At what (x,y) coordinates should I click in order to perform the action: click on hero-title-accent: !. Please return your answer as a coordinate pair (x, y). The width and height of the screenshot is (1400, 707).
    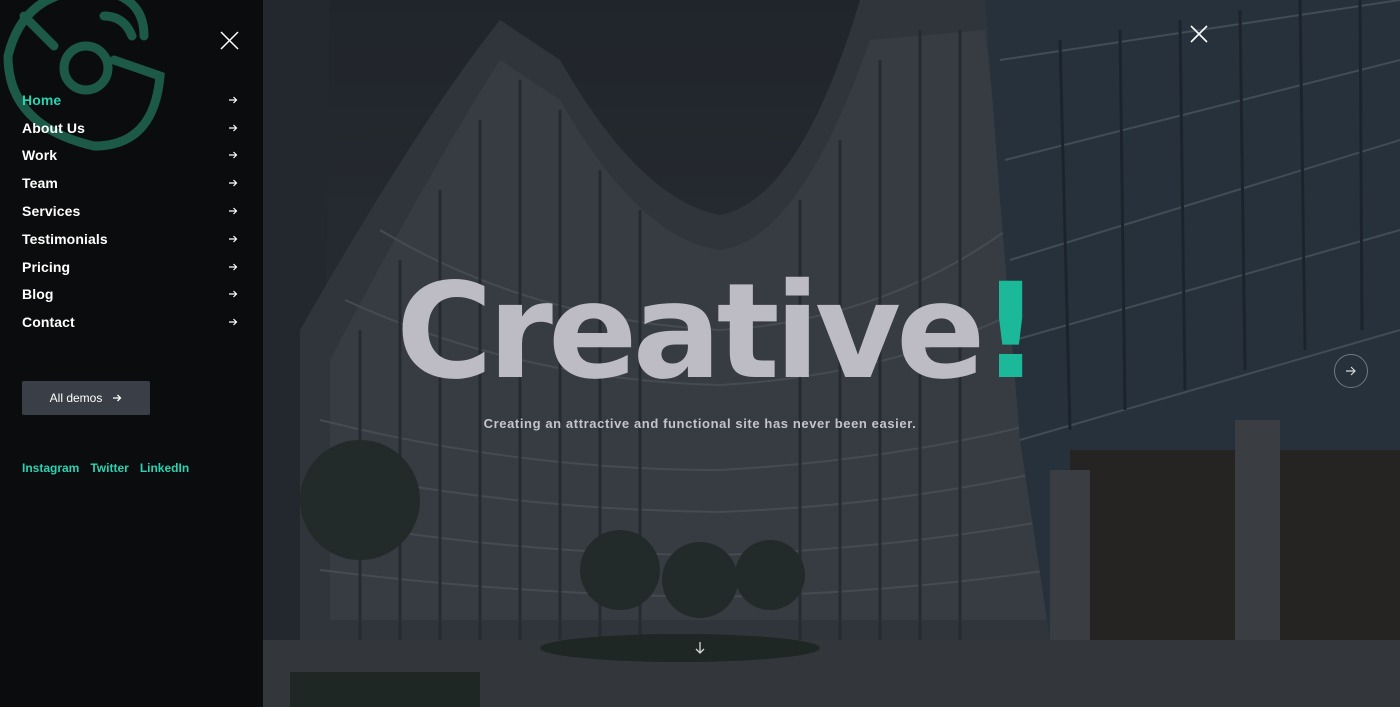
    Looking at the image, I should click on (1010, 332).